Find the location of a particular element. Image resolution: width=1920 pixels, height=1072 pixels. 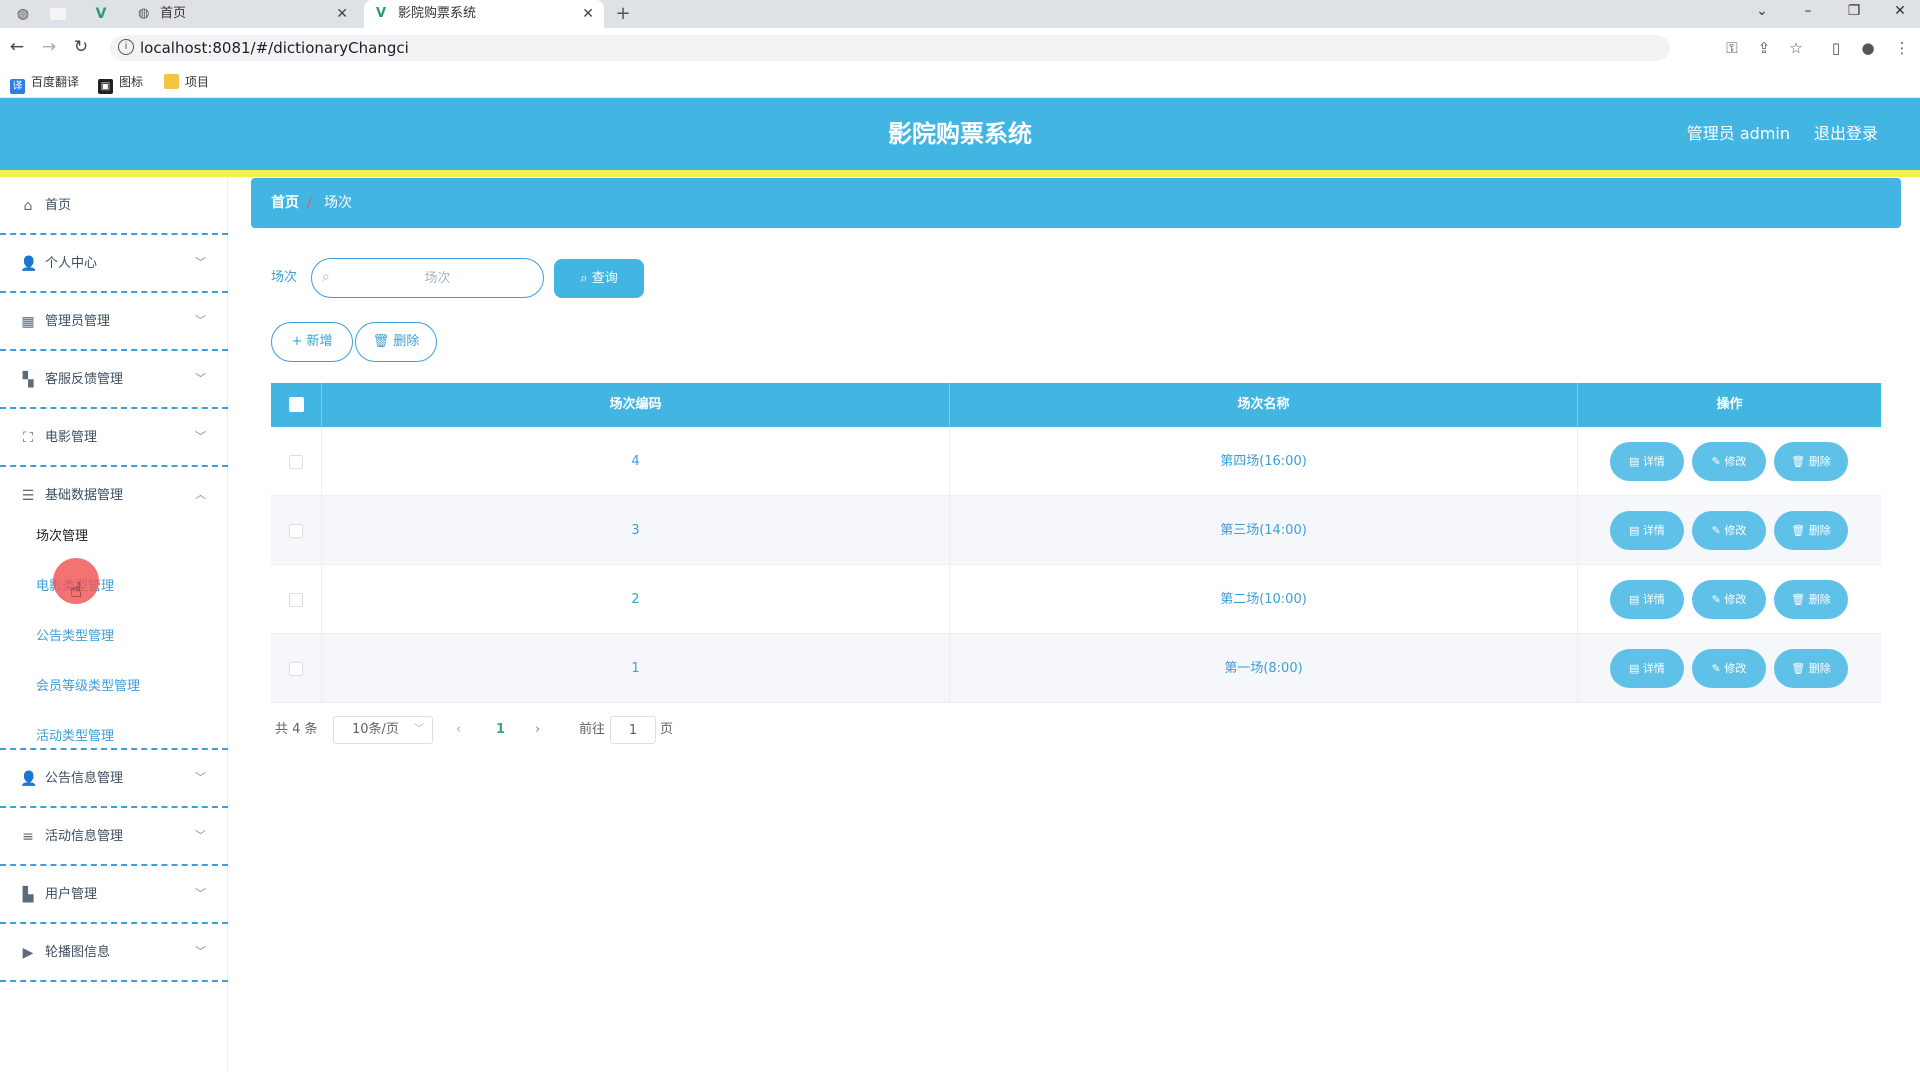

prev-page-button: ‹ is located at coordinates (458, 730).